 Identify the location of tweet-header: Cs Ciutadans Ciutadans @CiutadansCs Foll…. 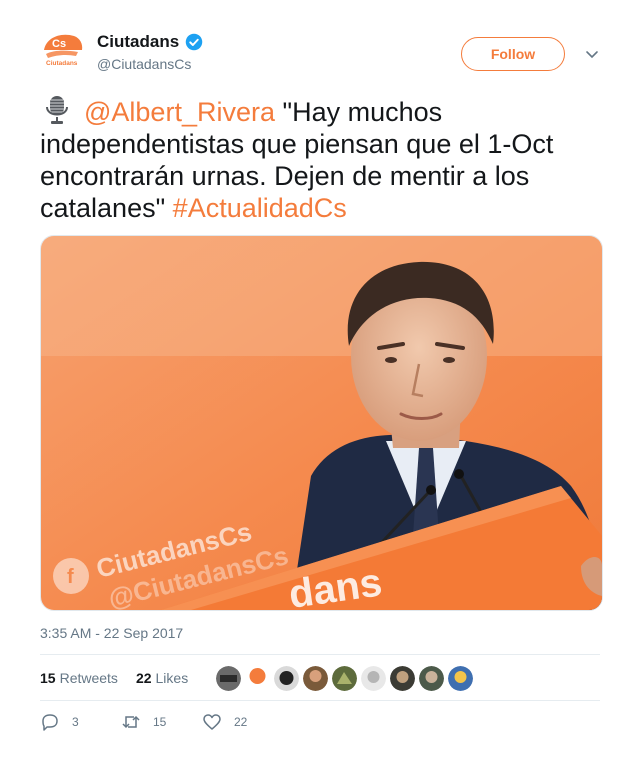
(320, 55).